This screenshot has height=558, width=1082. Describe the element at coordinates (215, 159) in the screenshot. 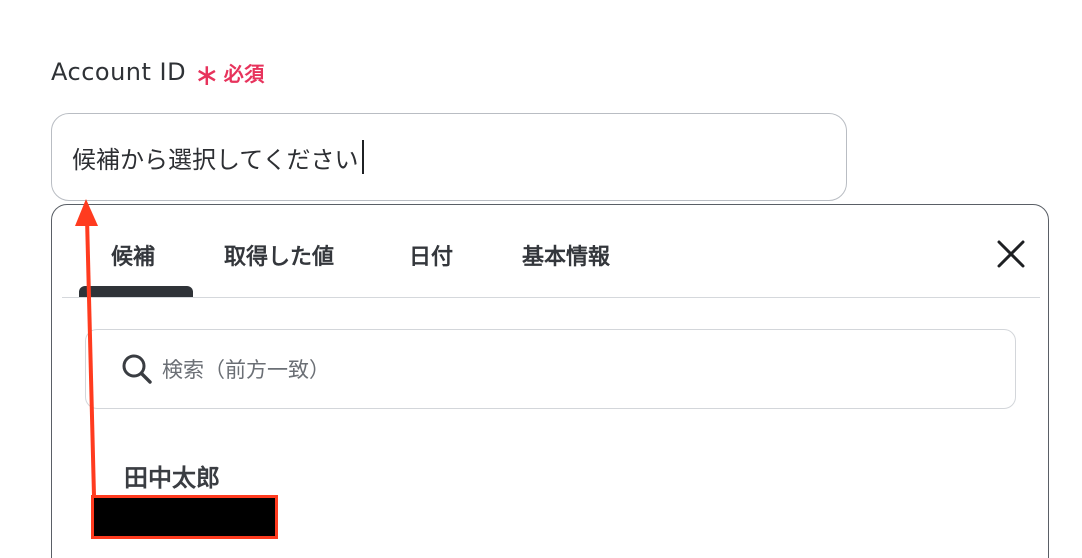

I see `input-value: 候補から選択してください` at that location.